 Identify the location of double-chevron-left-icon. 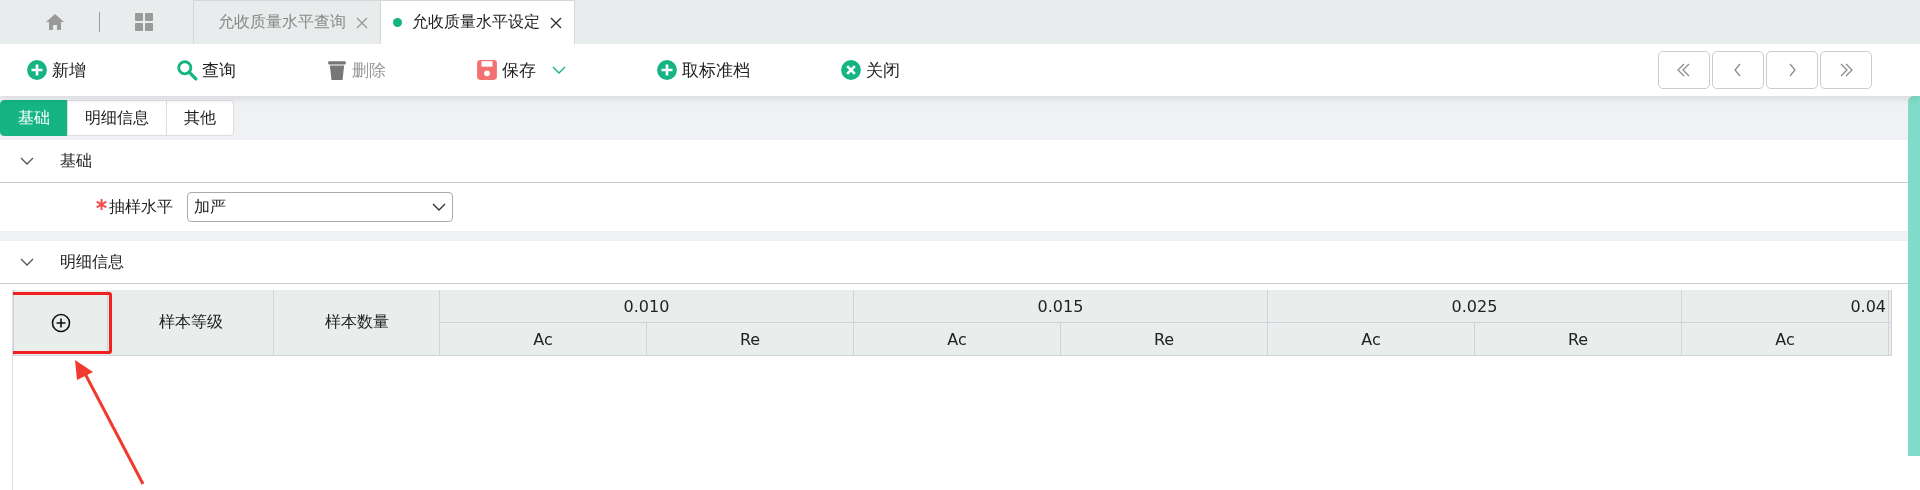
(1684, 70).